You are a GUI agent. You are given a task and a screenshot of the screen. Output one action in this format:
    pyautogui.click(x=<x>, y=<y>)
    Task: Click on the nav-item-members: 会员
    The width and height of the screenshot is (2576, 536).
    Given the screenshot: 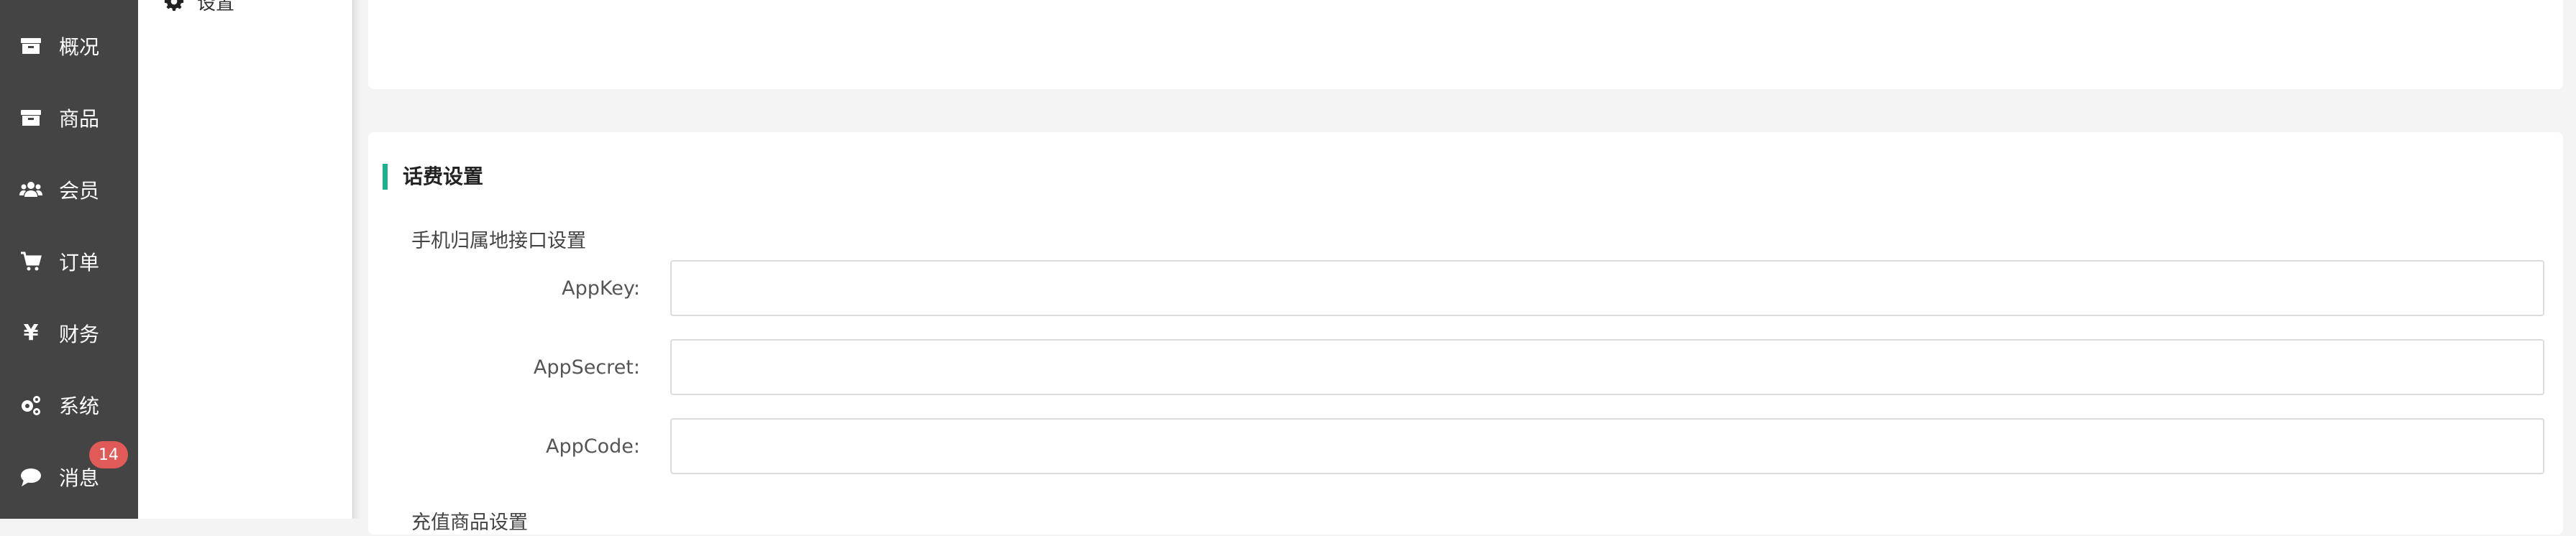 What is the action you would take?
    pyautogui.click(x=69, y=190)
    